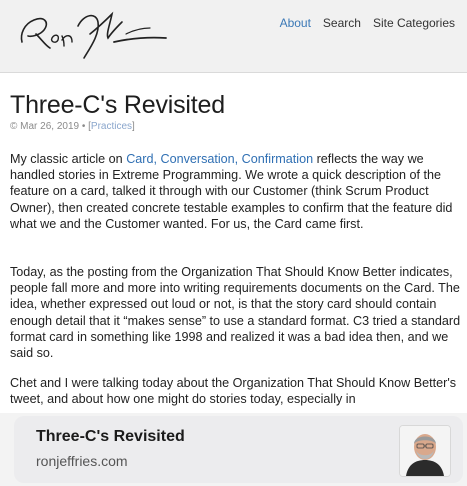 Image resolution: width=467 pixels, height=486 pixels. I want to click on paragraph-1-before: My classic article on, so click(68, 159).